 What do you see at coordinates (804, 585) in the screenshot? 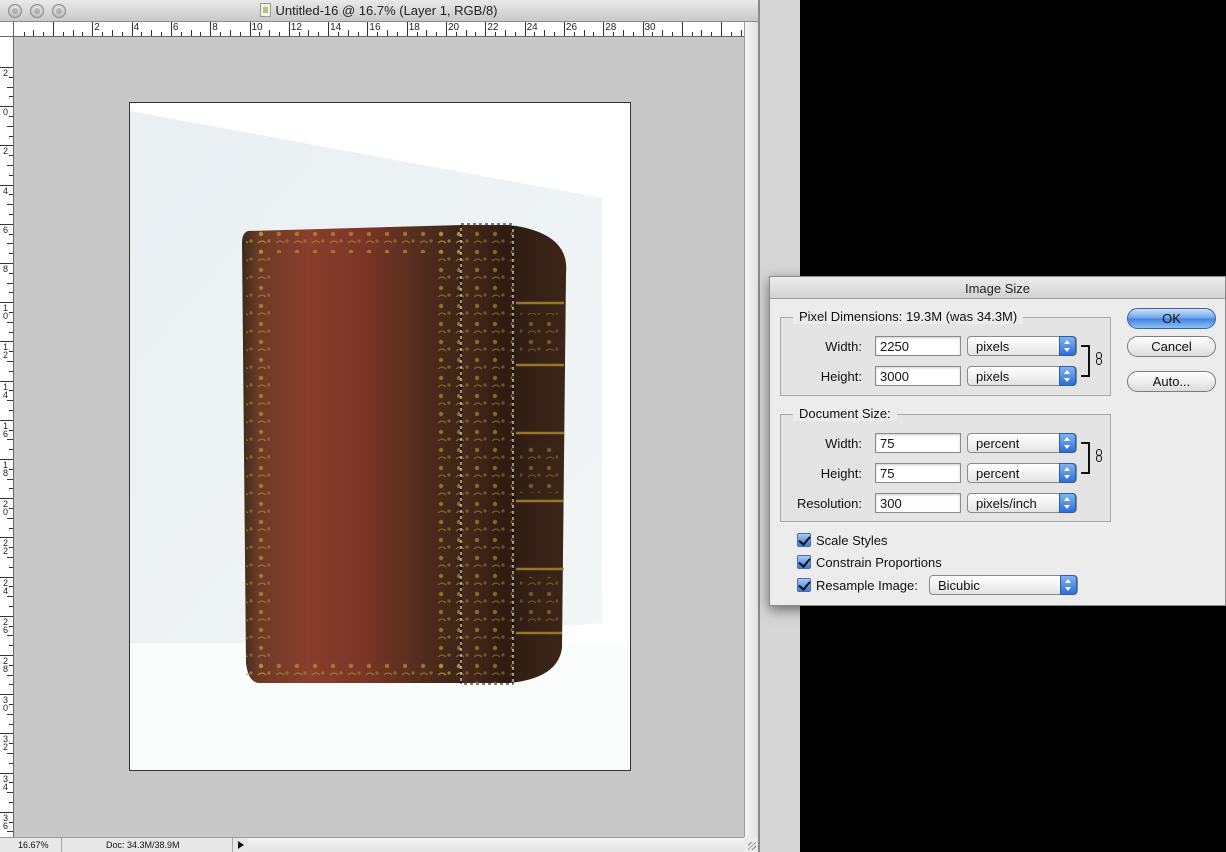
I see `resample-image-checkbox` at bounding box center [804, 585].